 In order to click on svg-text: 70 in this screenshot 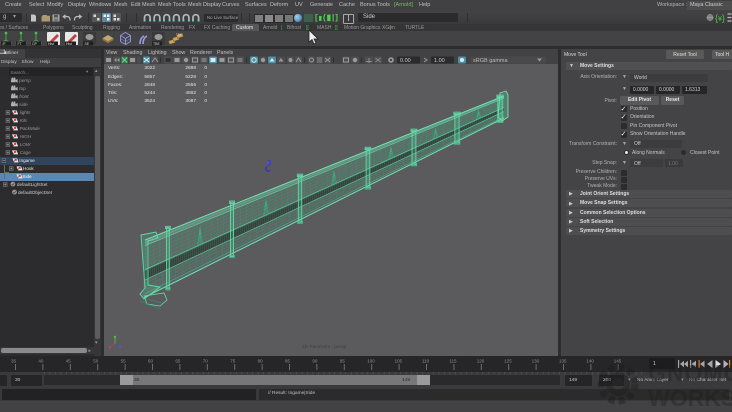, I will do `click(206, 361)`.